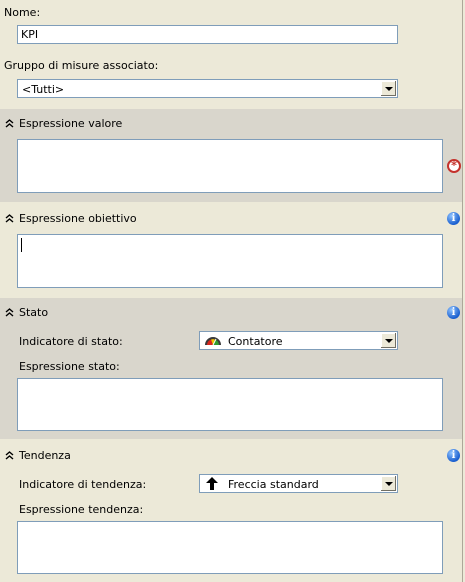 The height and width of the screenshot is (582, 465). Describe the element at coordinates (213, 341) in the screenshot. I see `gauge-icon` at that location.